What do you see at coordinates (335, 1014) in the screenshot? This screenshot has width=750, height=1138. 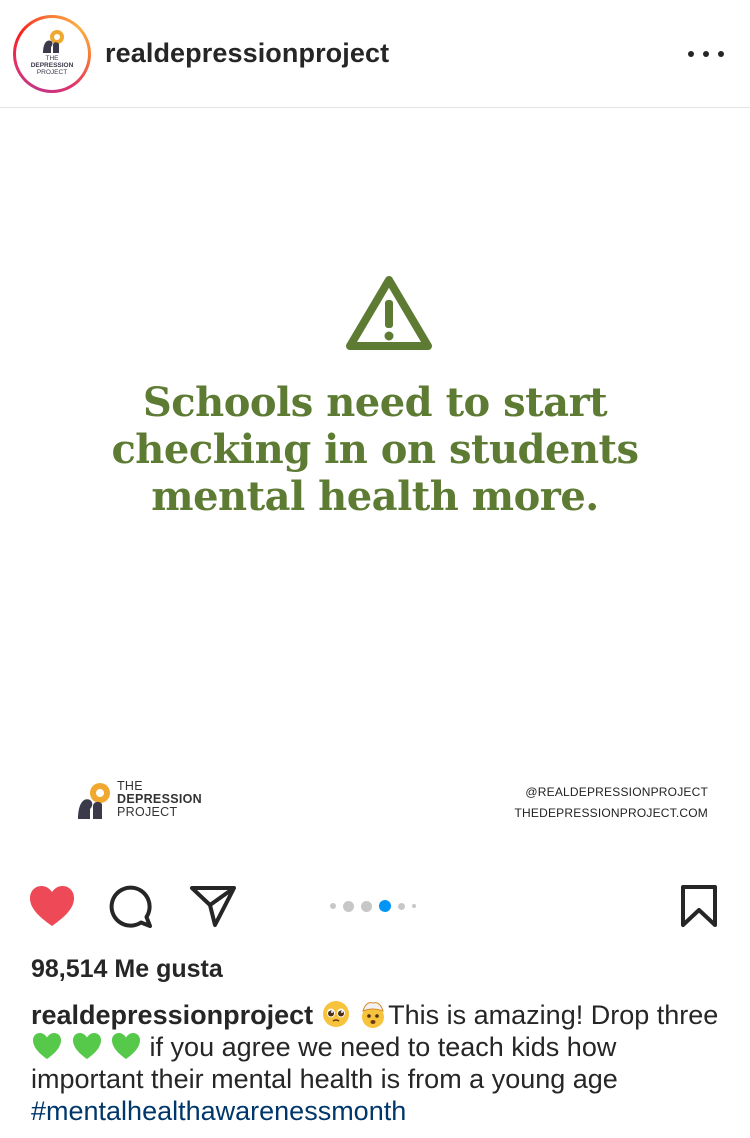 I see `pleading-face-emoji-icon` at bounding box center [335, 1014].